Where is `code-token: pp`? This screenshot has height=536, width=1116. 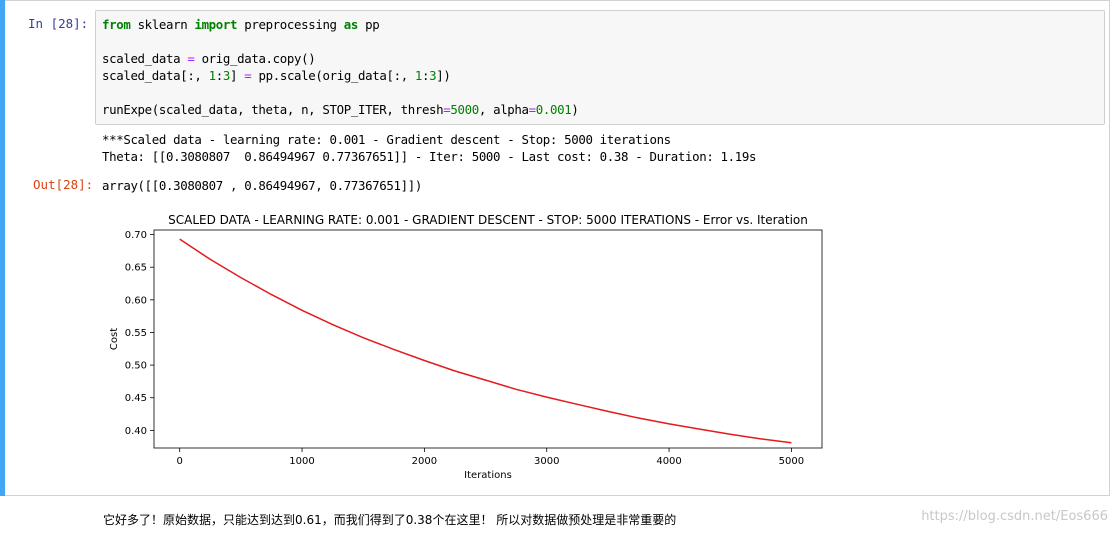
code-token: pp is located at coordinates (369, 24).